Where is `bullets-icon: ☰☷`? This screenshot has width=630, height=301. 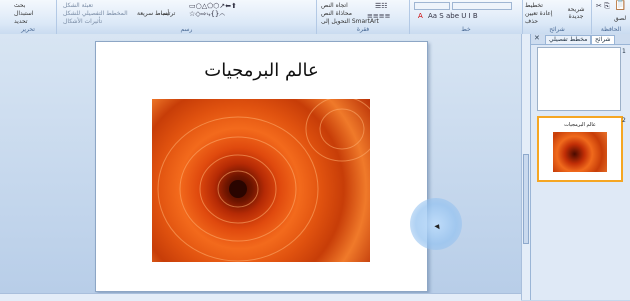
bullets-icon: ☰☷ is located at coordinates (381, 6).